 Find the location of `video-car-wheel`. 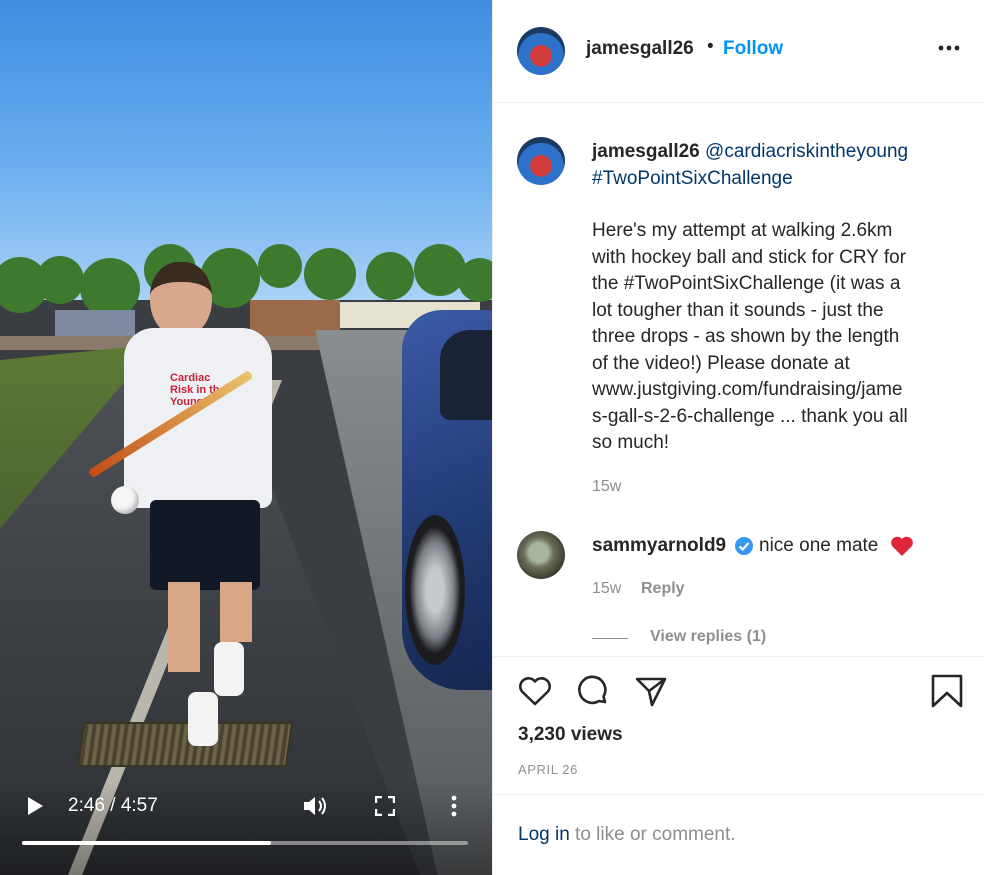

video-car-wheel is located at coordinates (435, 590).